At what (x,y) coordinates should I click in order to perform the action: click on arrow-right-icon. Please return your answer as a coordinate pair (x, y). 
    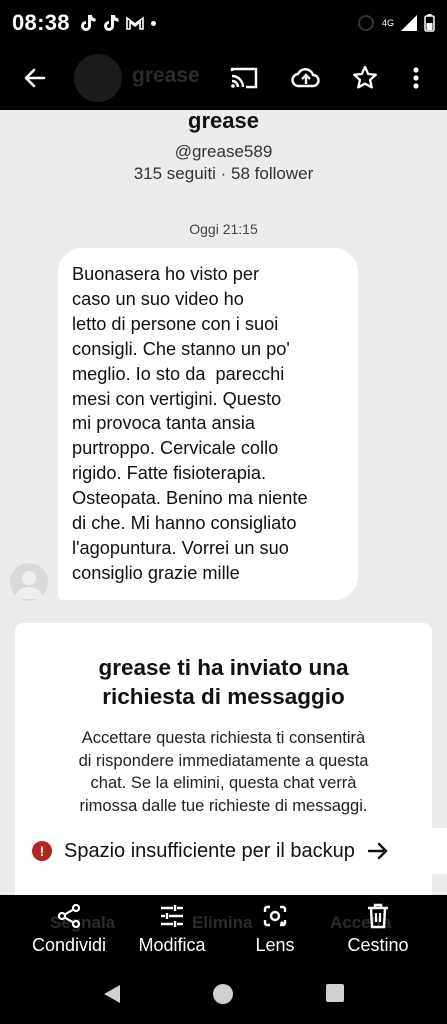
    Looking at the image, I should click on (378, 851).